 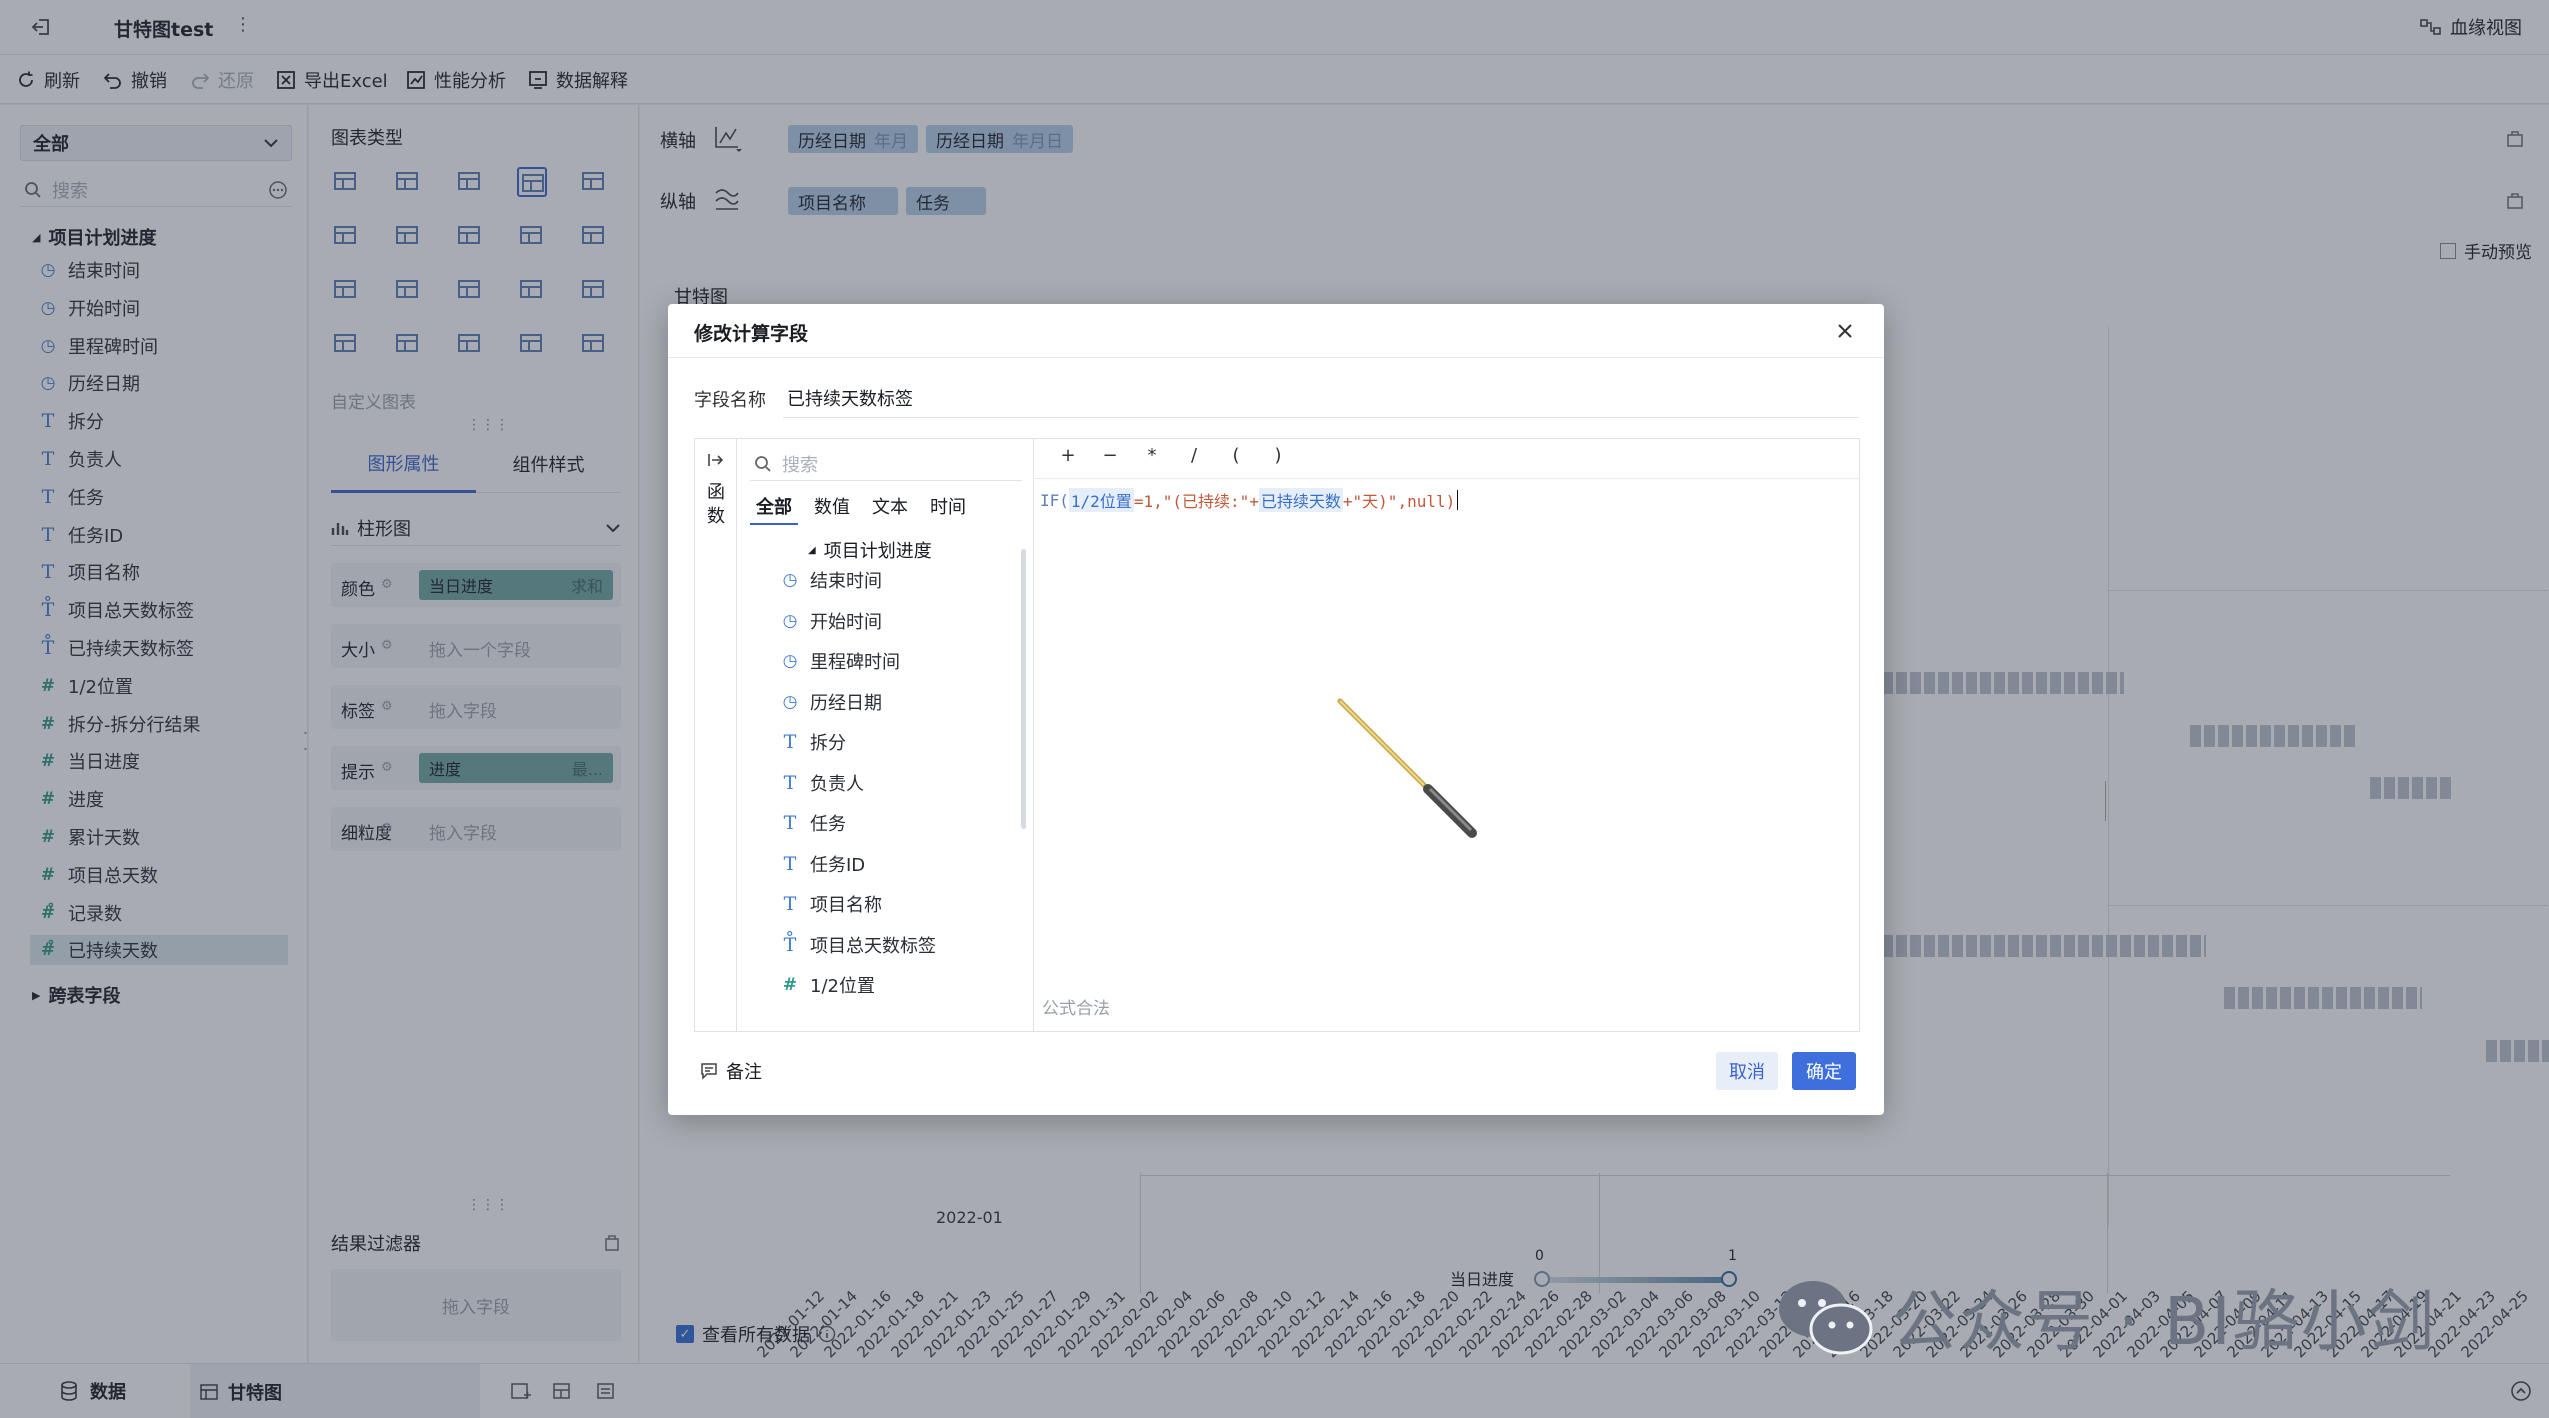 What do you see at coordinates (1236, 455) in the screenshot?
I see `operator-button: (` at bounding box center [1236, 455].